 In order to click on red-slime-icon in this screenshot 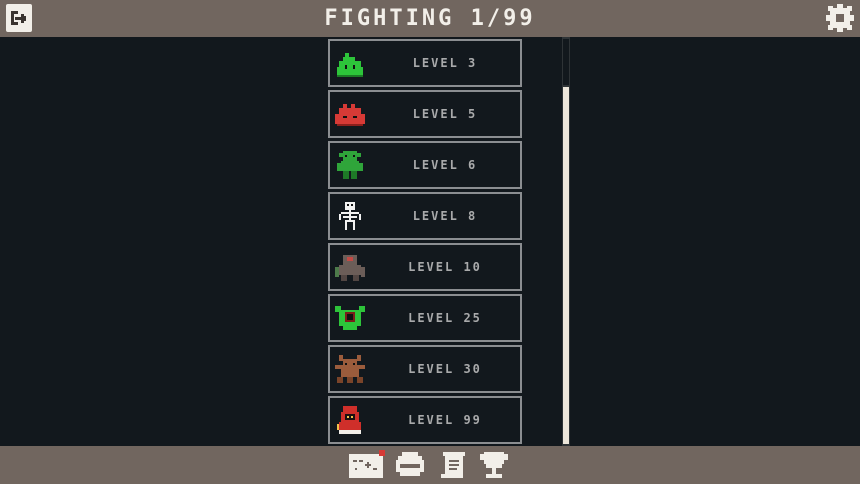, I will do `click(350, 115)`.